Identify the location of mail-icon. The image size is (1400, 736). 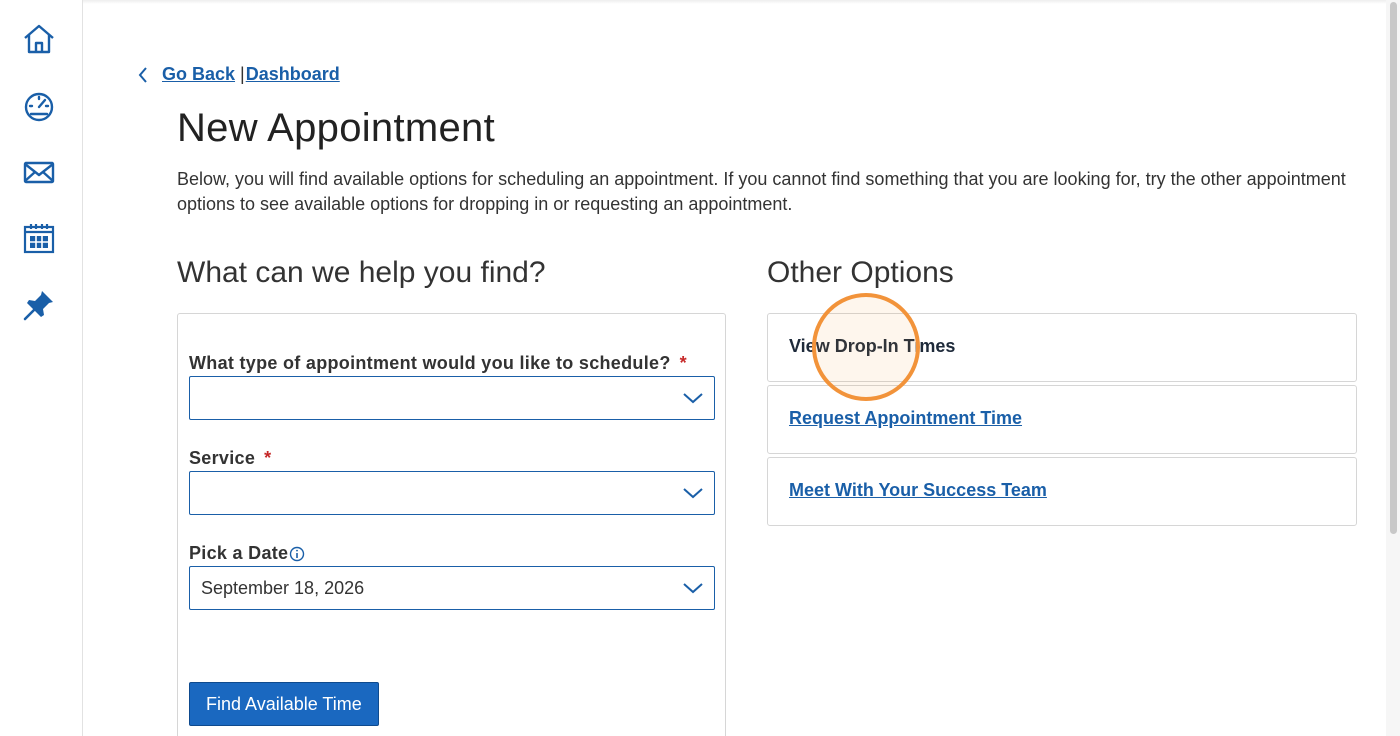
(39, 172).